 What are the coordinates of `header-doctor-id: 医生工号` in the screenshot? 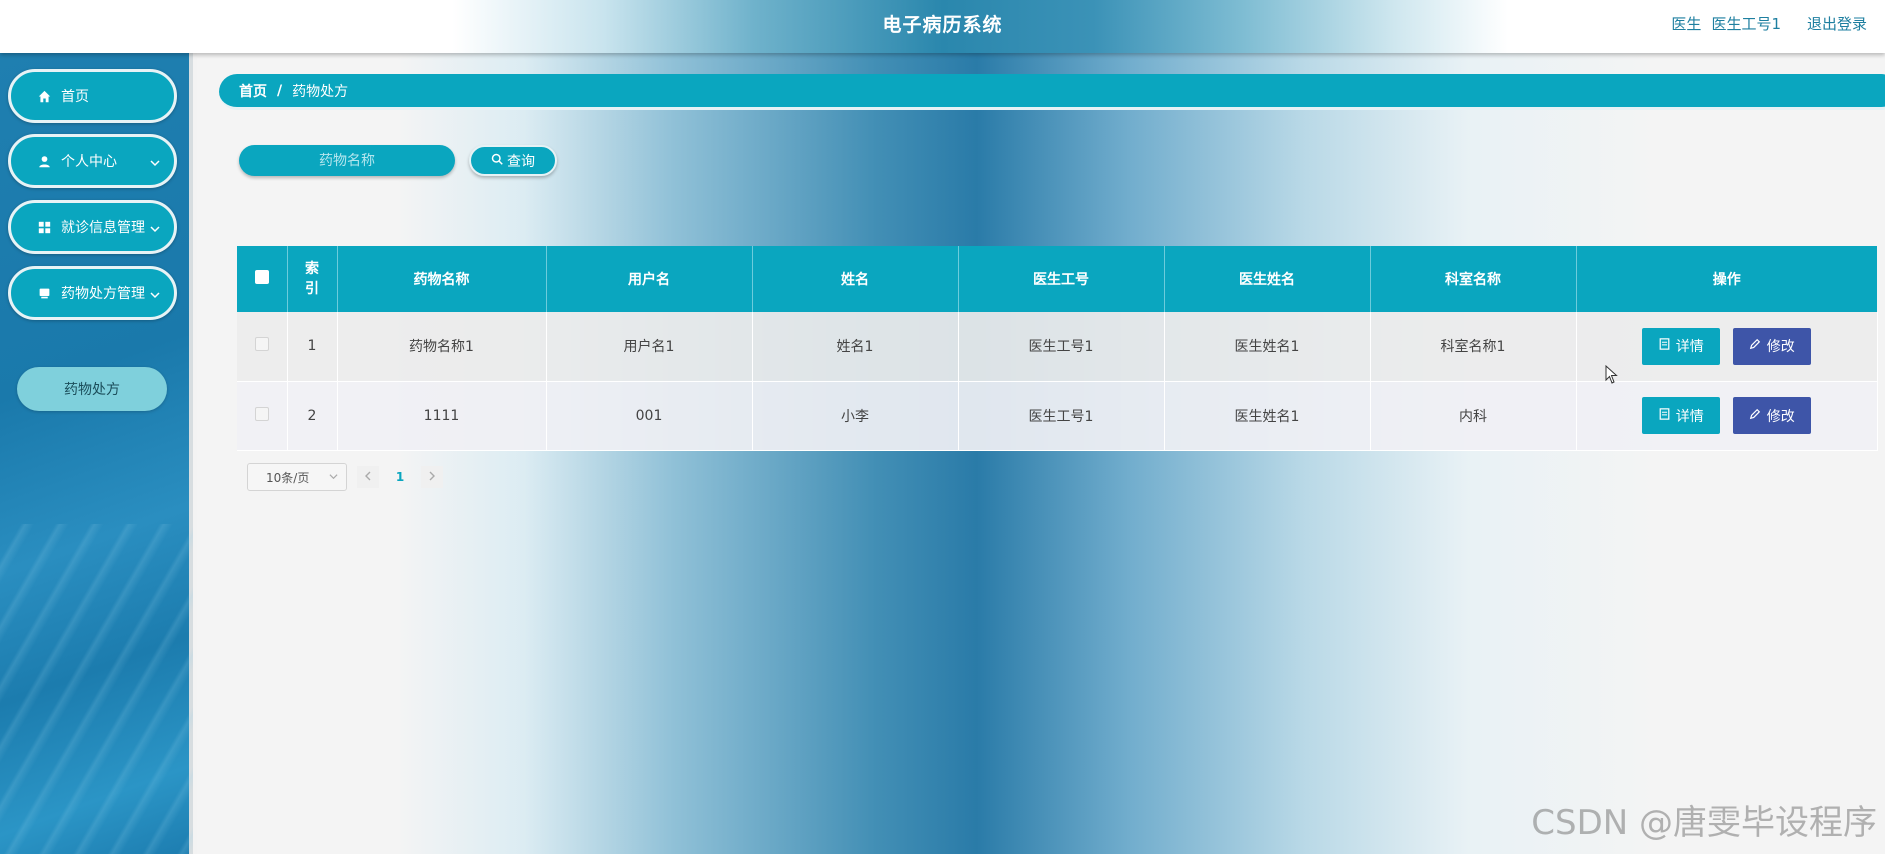 It's located at (1061, 279).